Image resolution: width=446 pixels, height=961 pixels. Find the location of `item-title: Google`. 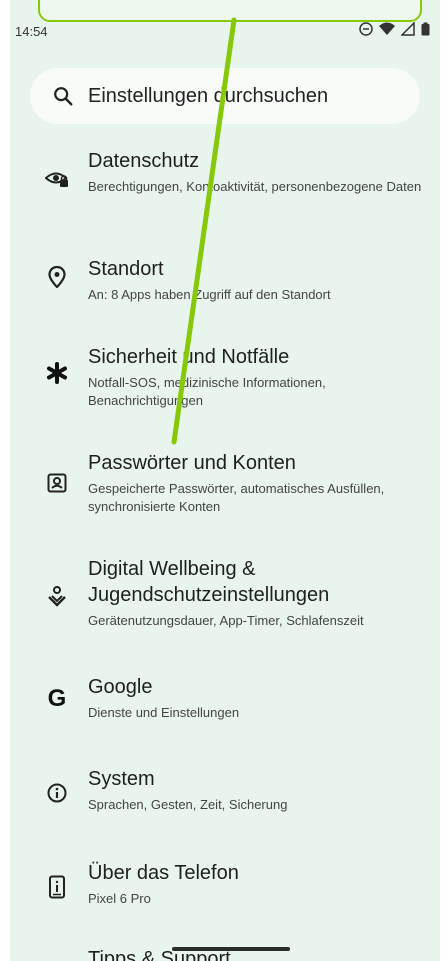

item-title: Google is located at coordinates (120, 687).